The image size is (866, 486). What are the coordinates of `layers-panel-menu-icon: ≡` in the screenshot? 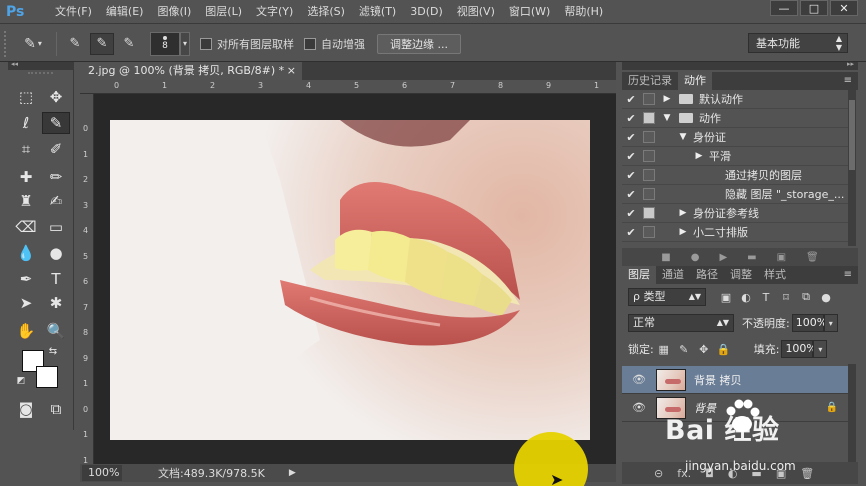 It's located at (848, 275).